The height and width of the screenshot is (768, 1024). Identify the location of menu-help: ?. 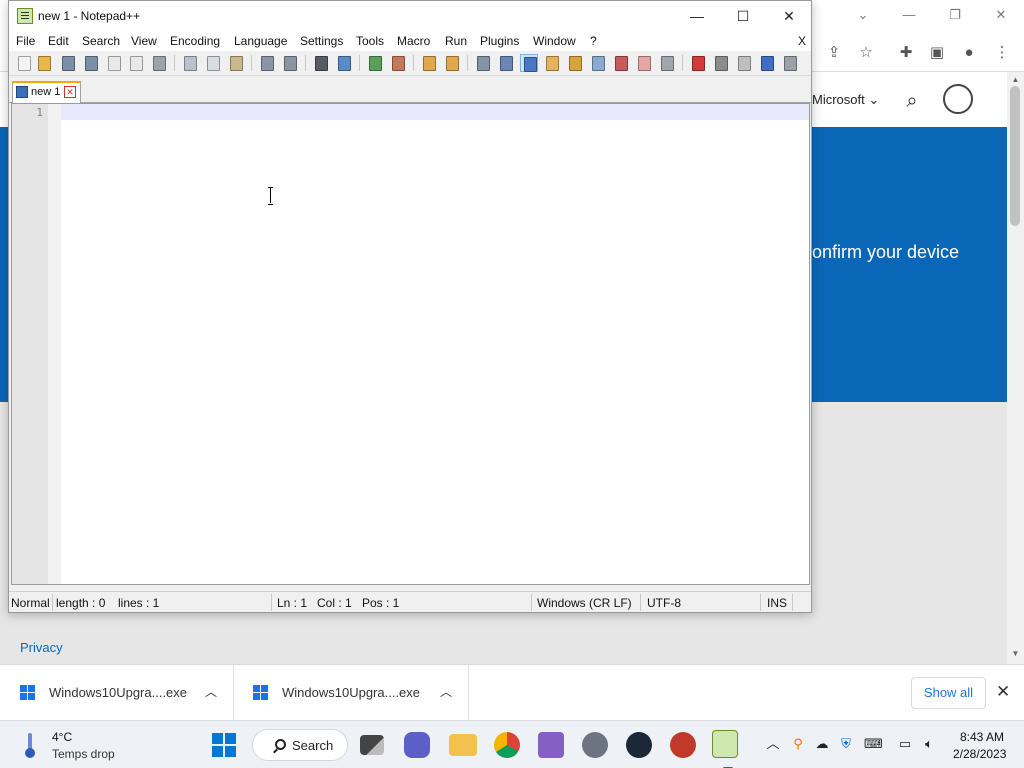
(593, 41).